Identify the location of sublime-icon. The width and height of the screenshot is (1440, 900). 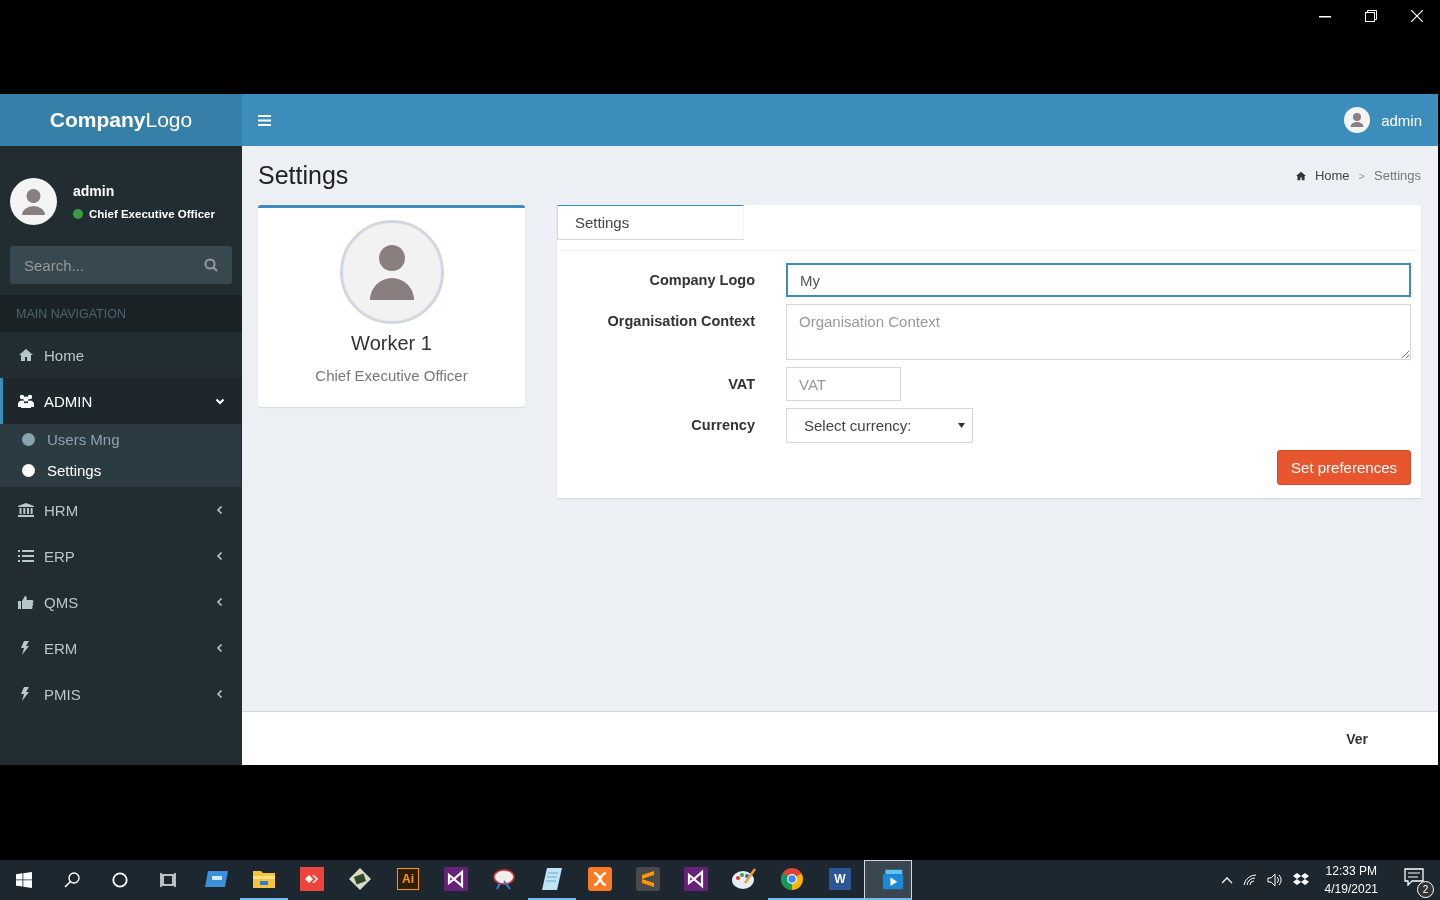
(648, 879).